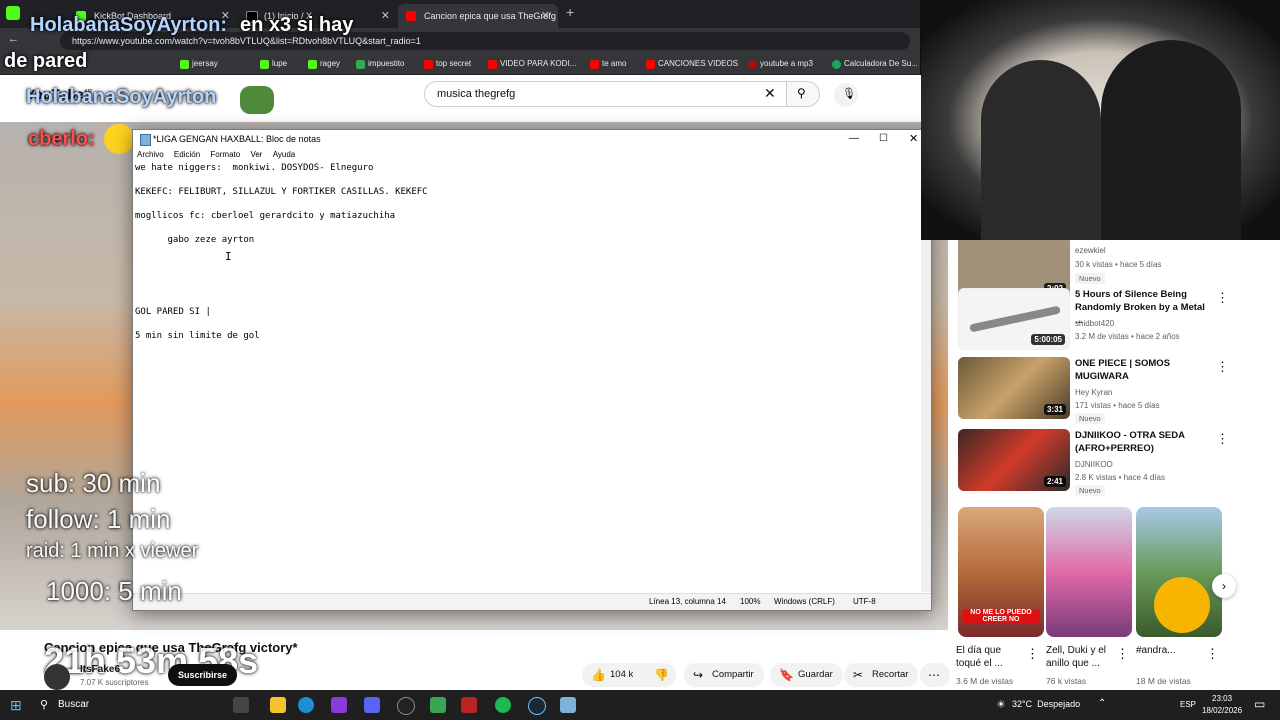  What do you see at coordinates (1001, 572) in the screenshot?
I see `short-thumbnail: NO ME LO PUEDO CREER NO` at bounding box center [1001, 572].